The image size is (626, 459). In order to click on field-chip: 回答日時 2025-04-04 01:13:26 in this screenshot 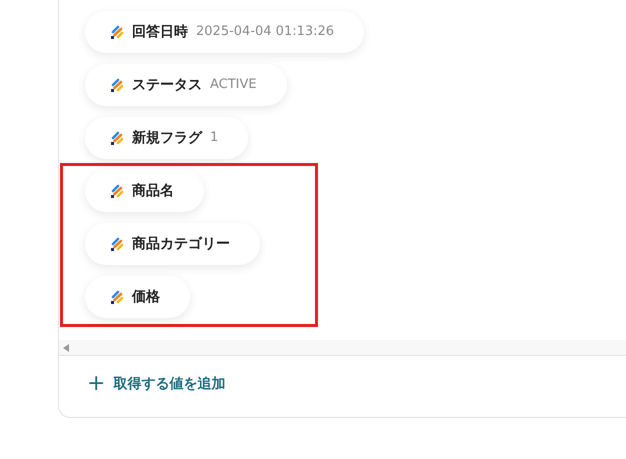, I will do `click(224, 32)`.